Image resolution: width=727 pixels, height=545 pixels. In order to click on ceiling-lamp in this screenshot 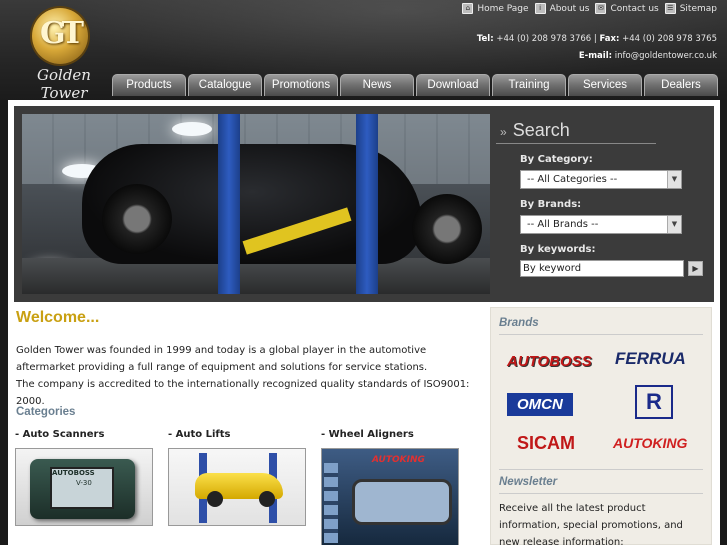, I will do `click(192, 129)`.